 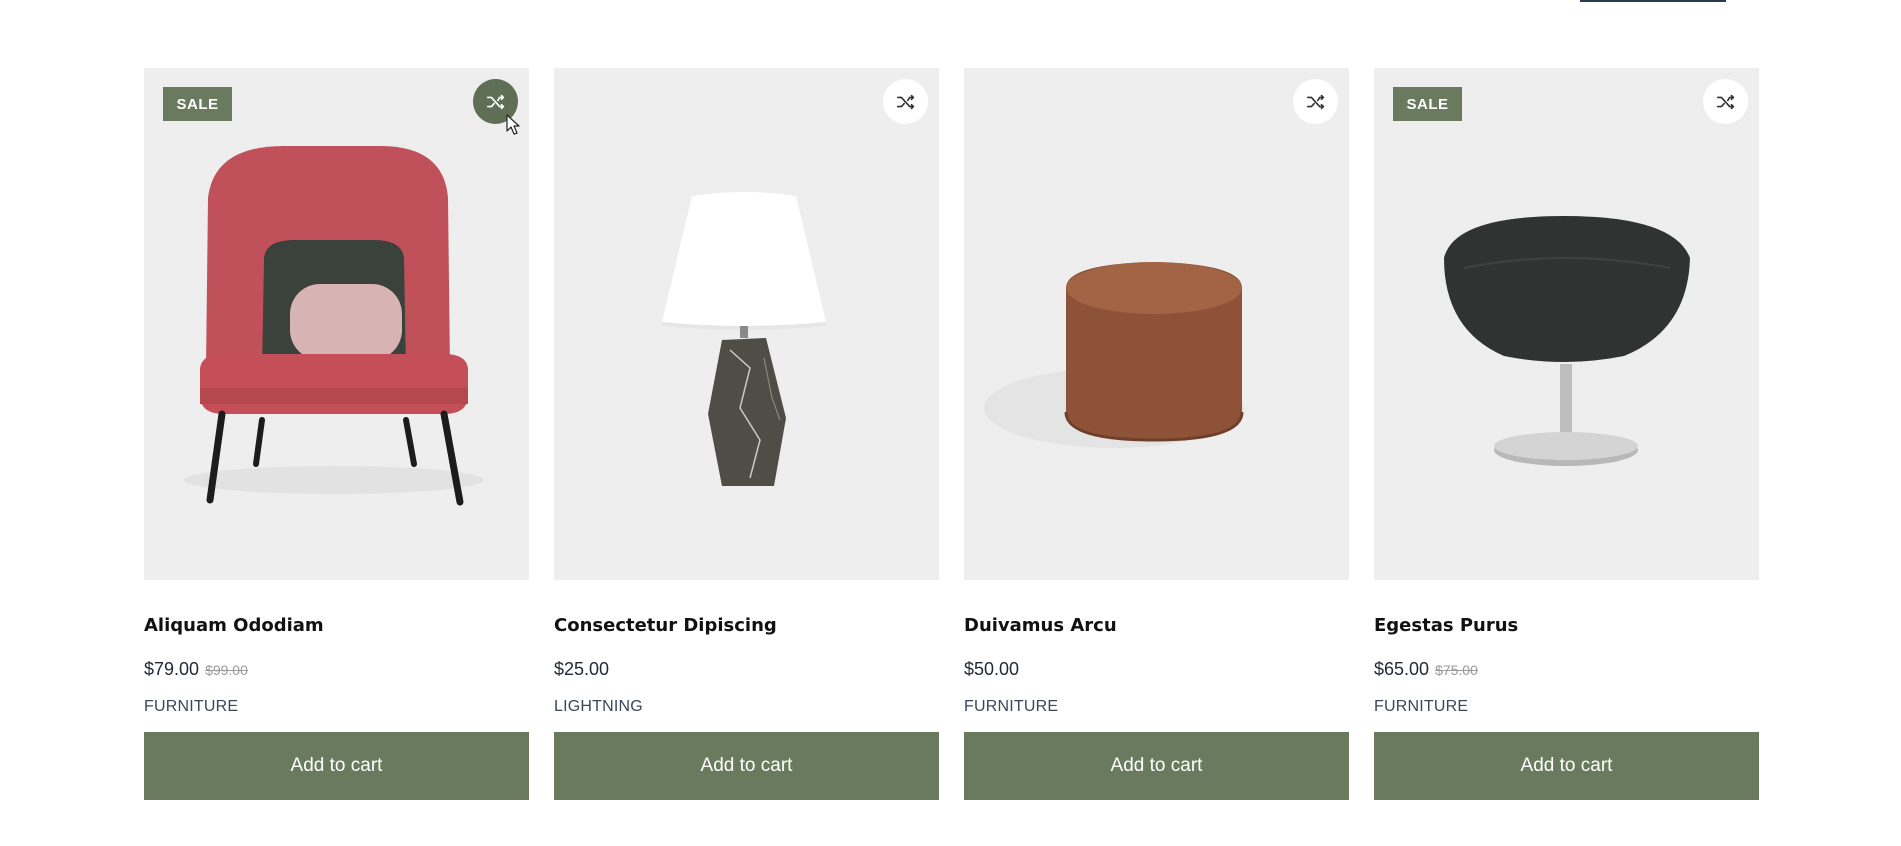 I want to click on product-price: $79.00, so click(x=172, y=669).